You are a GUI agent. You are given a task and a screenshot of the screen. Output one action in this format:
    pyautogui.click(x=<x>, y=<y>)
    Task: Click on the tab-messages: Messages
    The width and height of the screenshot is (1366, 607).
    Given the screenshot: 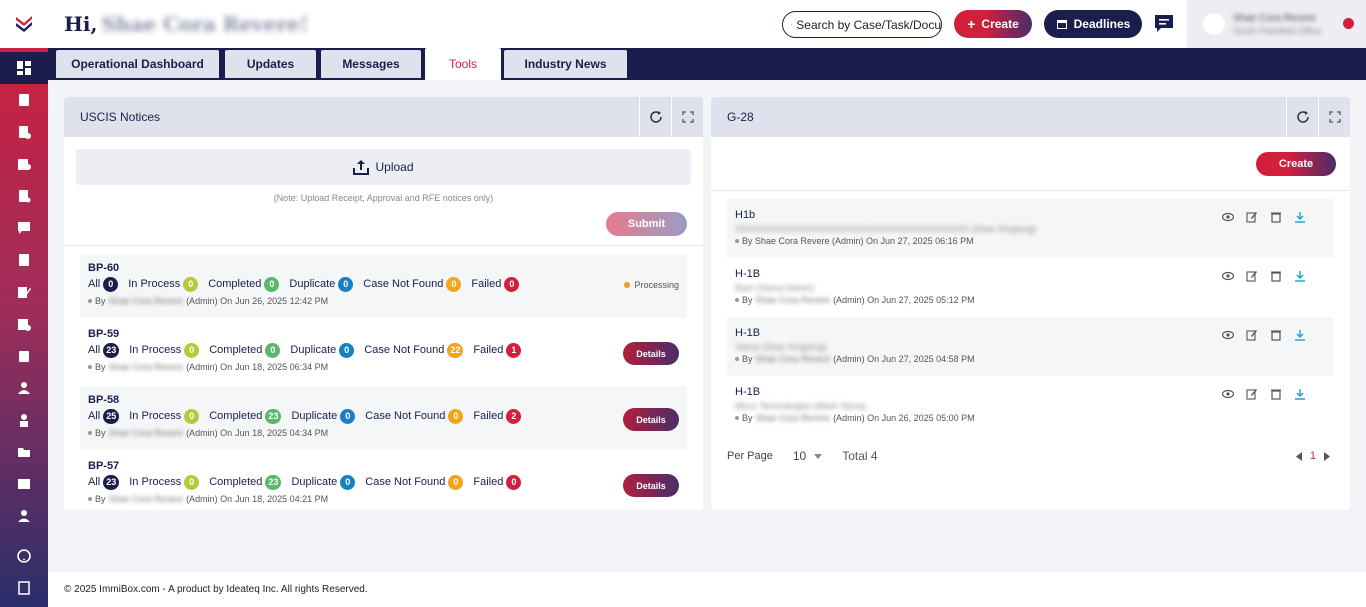 What is the action you would take?
    pyautogui.click(x=371, y=64)
    